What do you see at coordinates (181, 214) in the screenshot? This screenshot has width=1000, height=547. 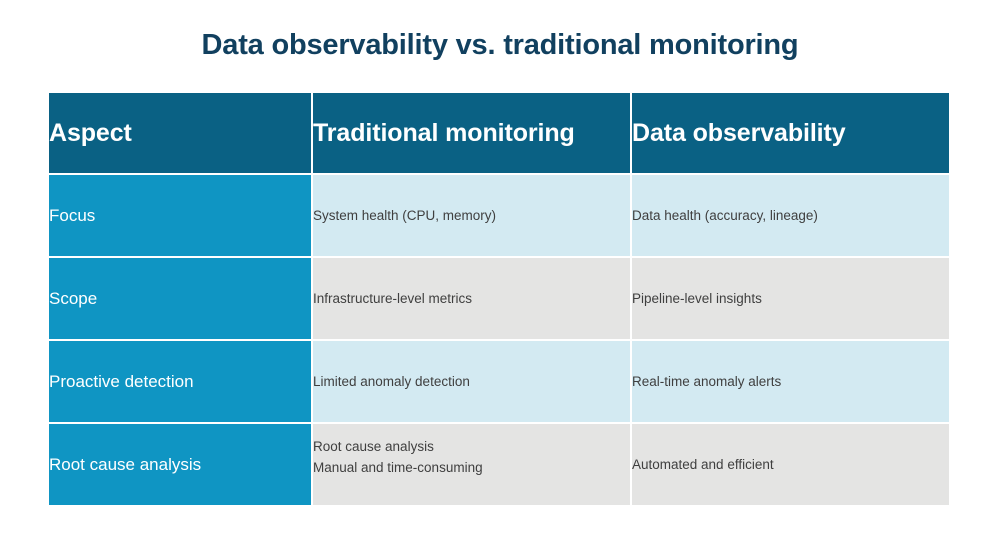 I see `cell-aspect-focus: Focus` at bounding box center [181, 214].